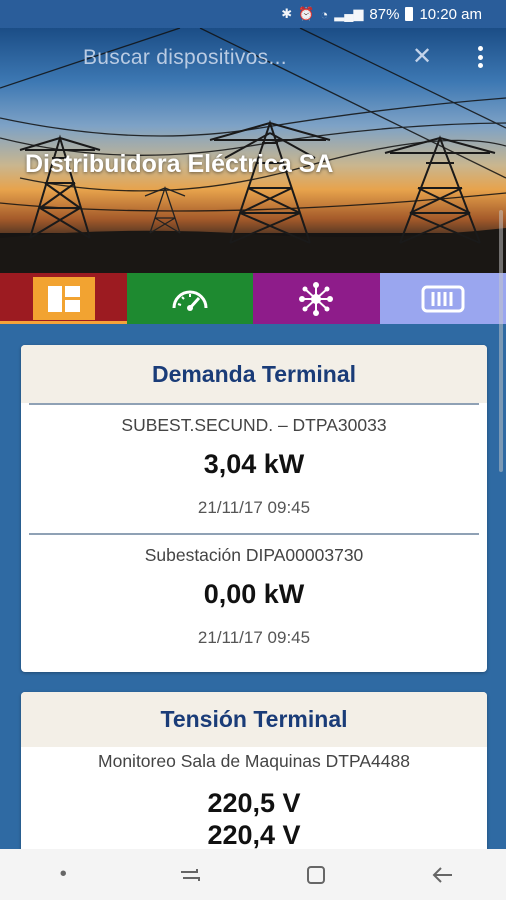 Image resolution: width=506 pixels, height=900 pixels. What do you see at coordinates (253, 14) in the screenshot?
I see `status-bar: ✱ ⏰ ◔ ▂▄▆ 87% 10:20 am` at bounding box center [253, 14].